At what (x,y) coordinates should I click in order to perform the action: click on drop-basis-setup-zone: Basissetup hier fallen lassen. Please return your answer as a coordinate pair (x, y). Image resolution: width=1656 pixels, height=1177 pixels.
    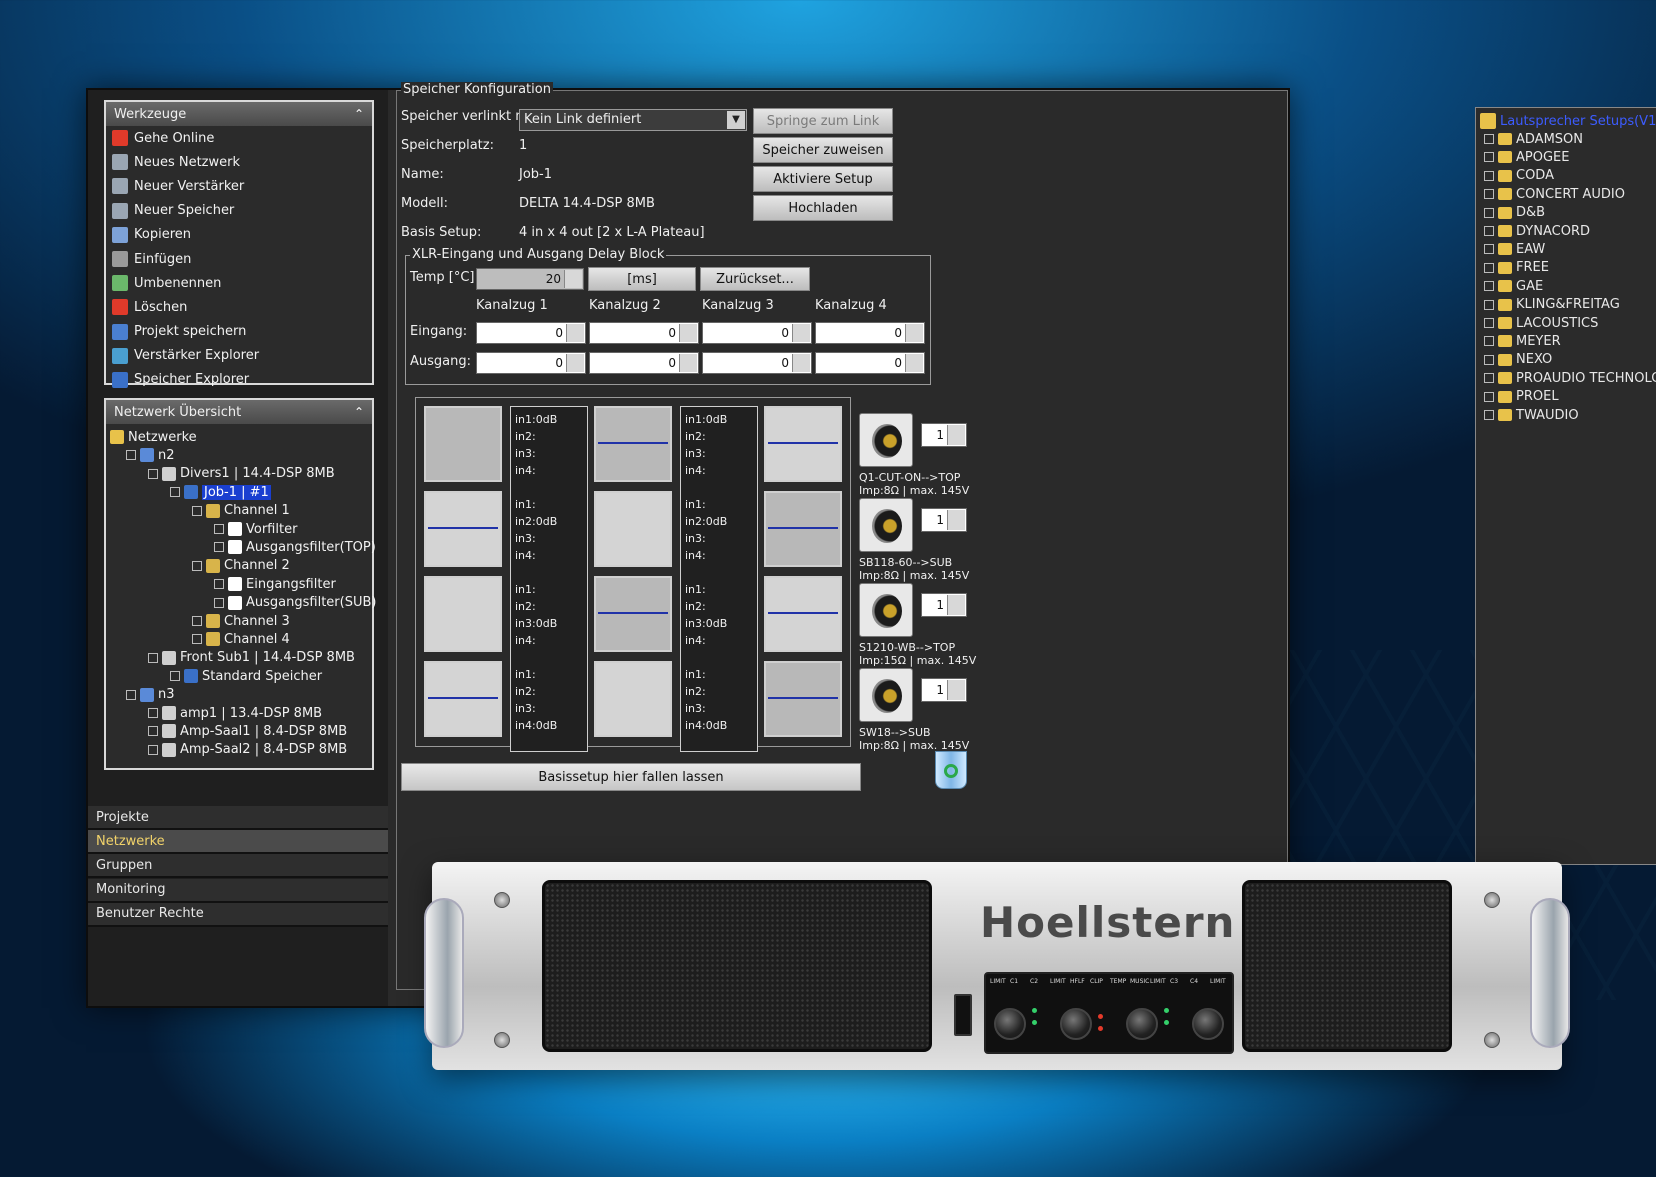
    Looking at the image, I should click on (631, 777).